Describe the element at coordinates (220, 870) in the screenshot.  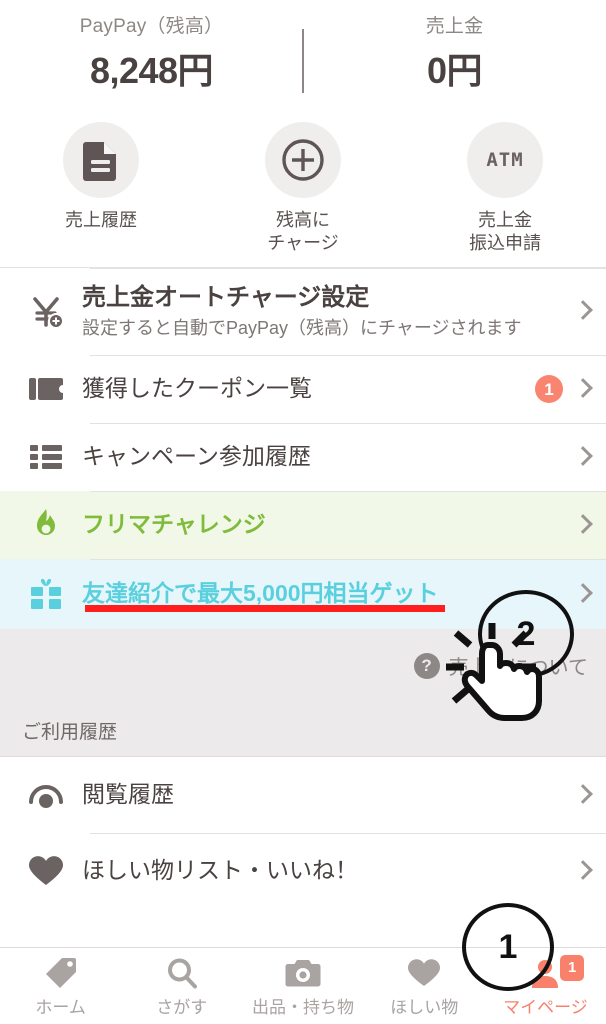
I see `history-row-title: ほしい物リスト・いいね！` at that location.